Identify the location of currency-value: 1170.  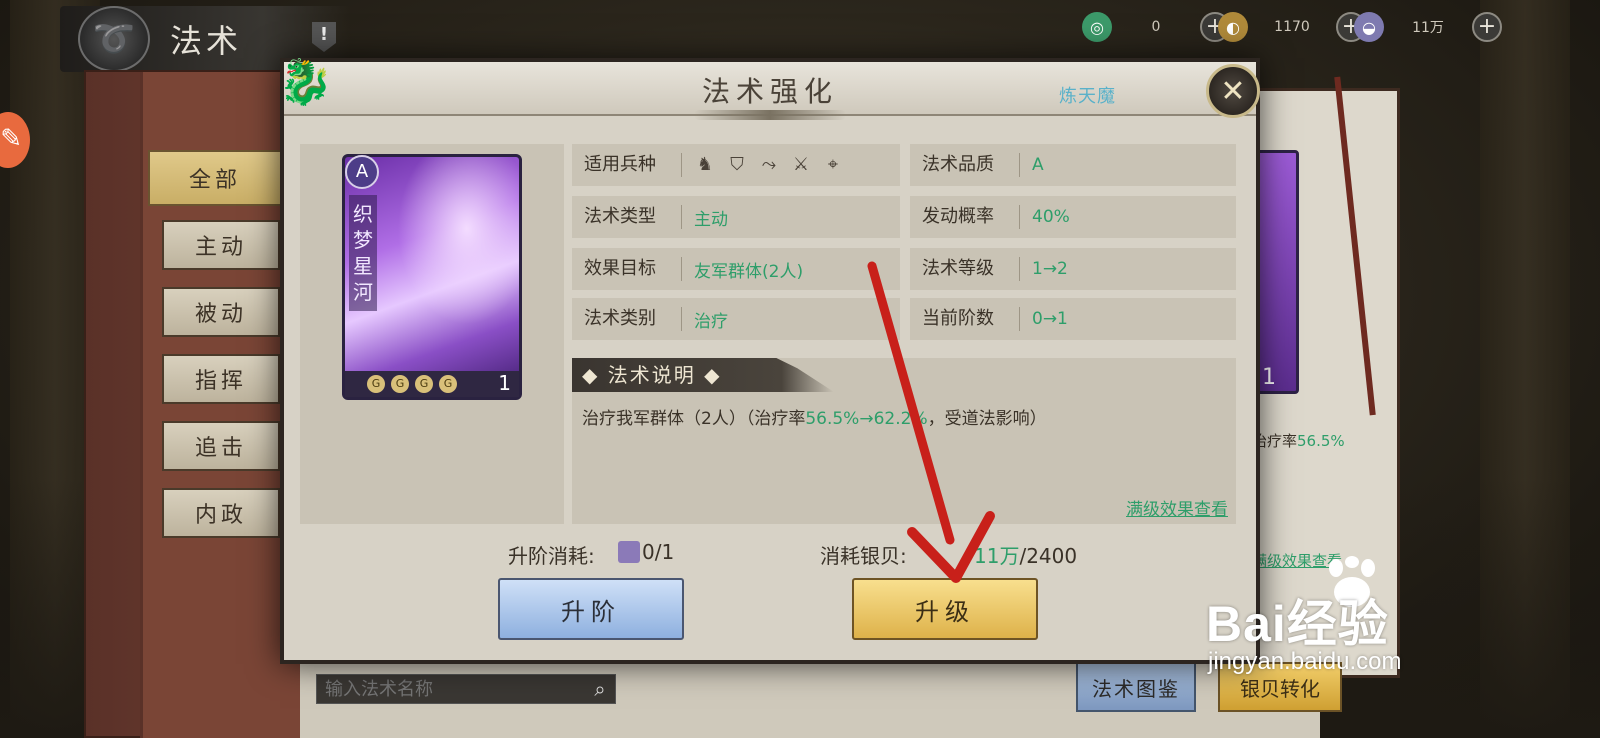
(1292, 27).